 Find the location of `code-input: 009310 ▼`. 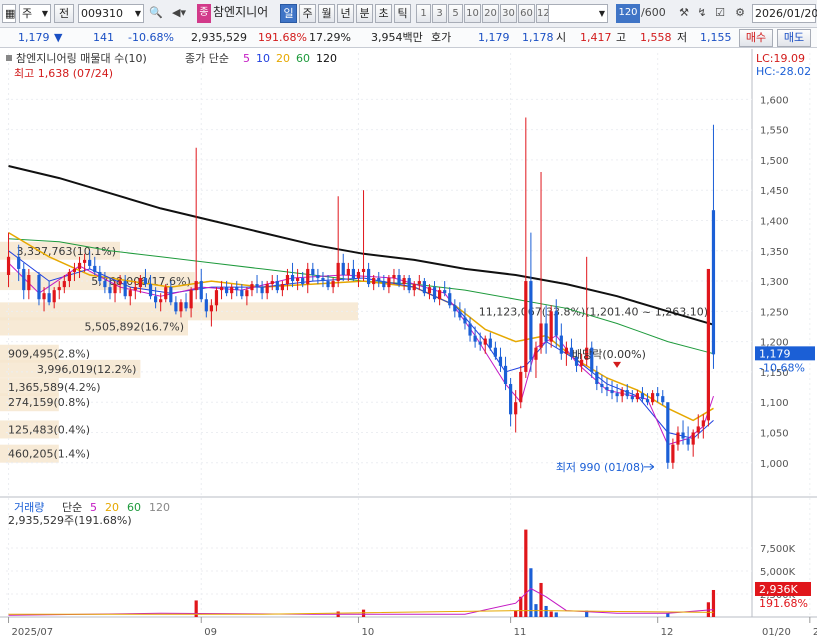

code-input: 009310 ▼ is located at coordinates (111, 13).